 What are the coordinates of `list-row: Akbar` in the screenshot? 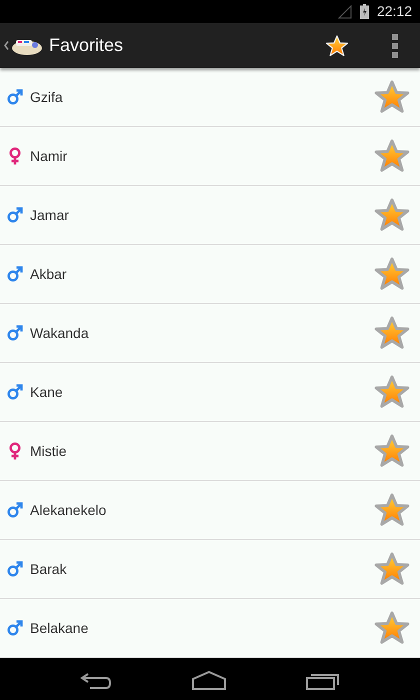 It's located at (210, 274).